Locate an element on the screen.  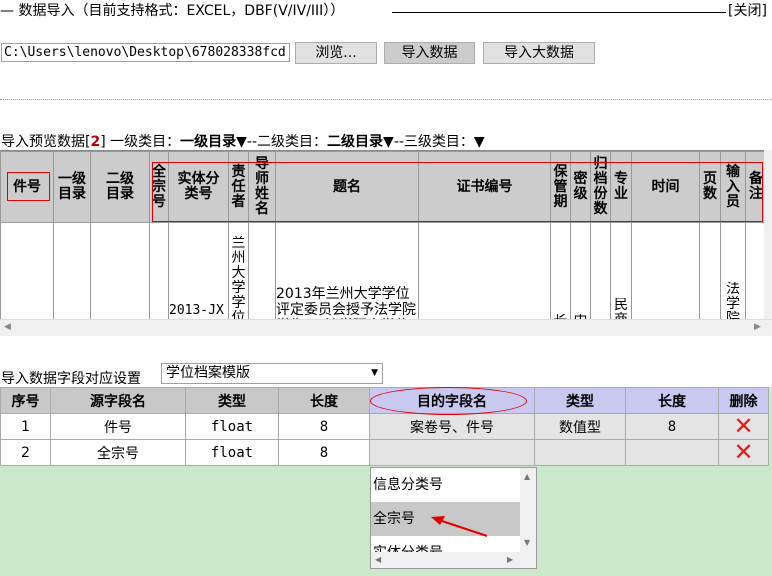
mapping-col-header: 删除 is located at coordinates (743, 400).